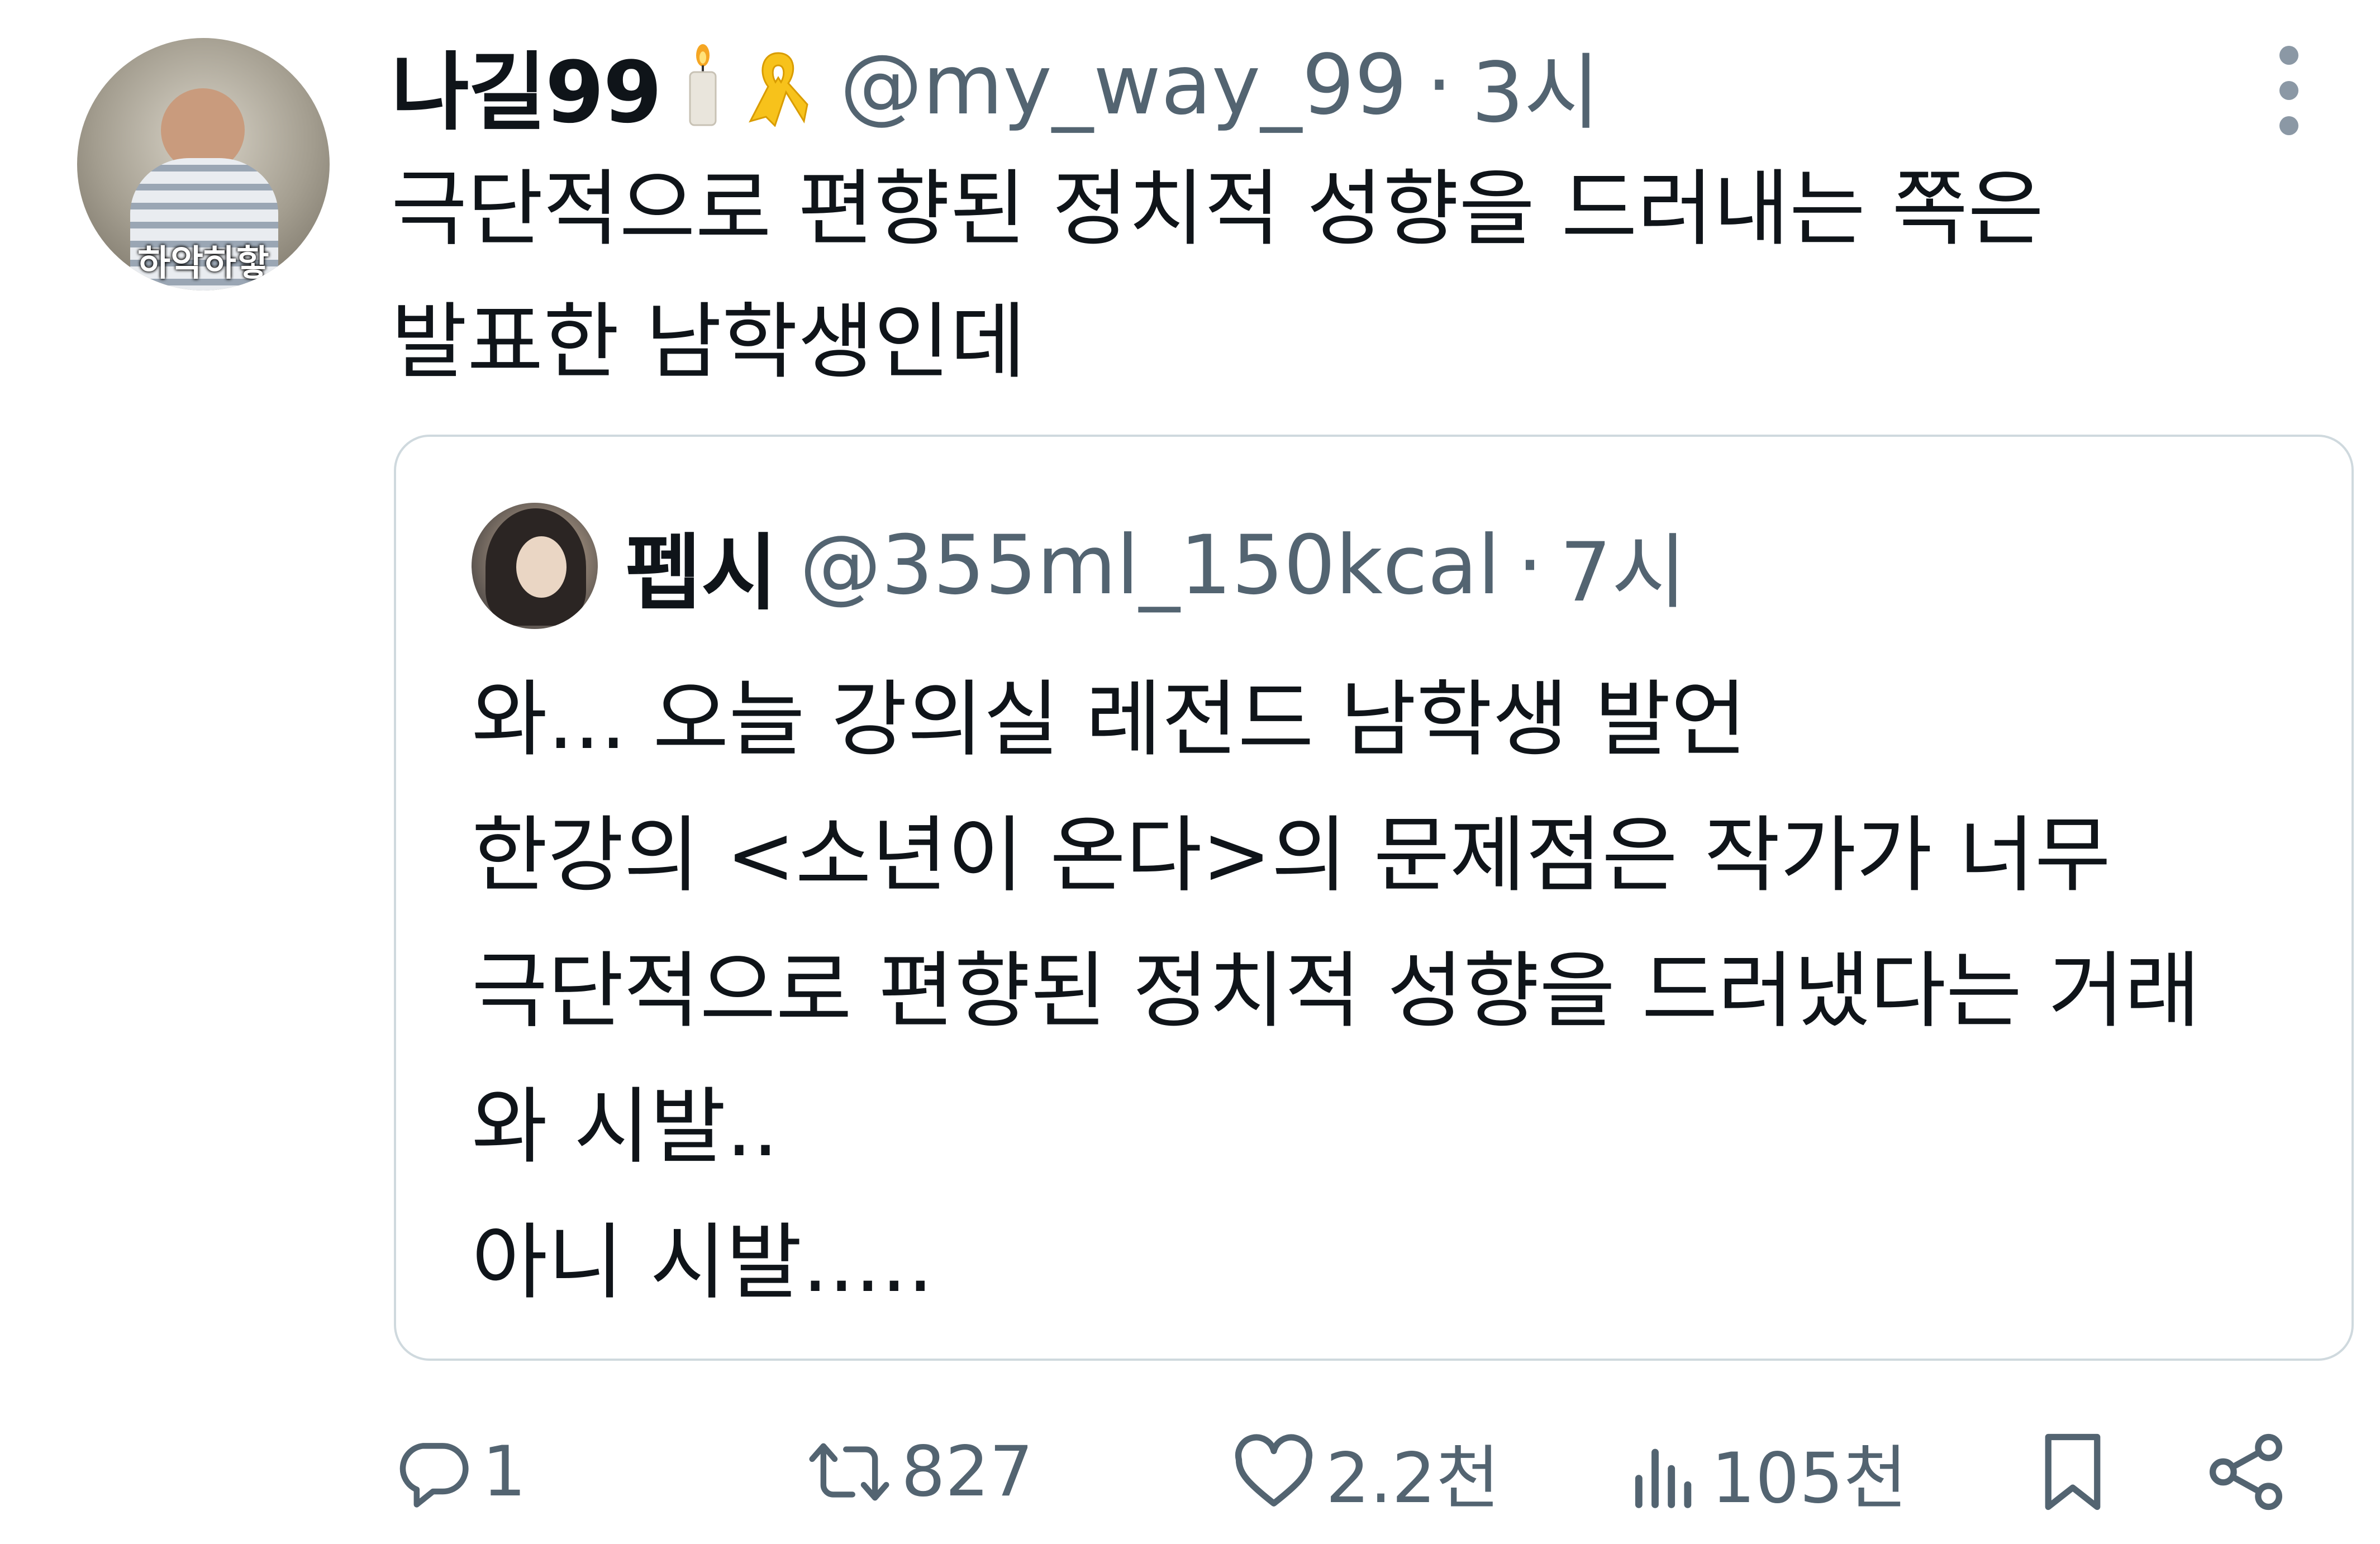 This screenshot has width=2380, height=1544. Describe the element at coordinates (541, 567) in the screenshot. I see `quoted-avatar-face` at that location.